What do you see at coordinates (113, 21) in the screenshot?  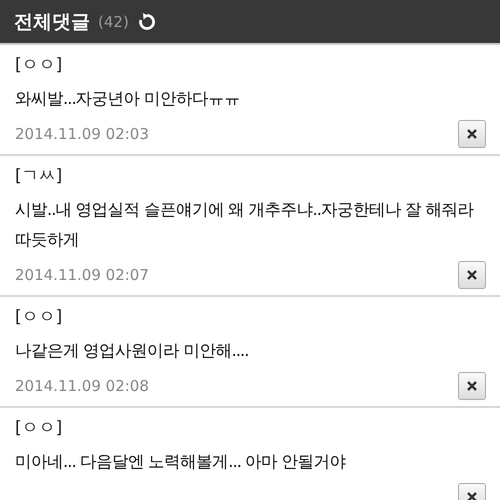 I see `comment-count: (42)` at bounding box center [113, 21].